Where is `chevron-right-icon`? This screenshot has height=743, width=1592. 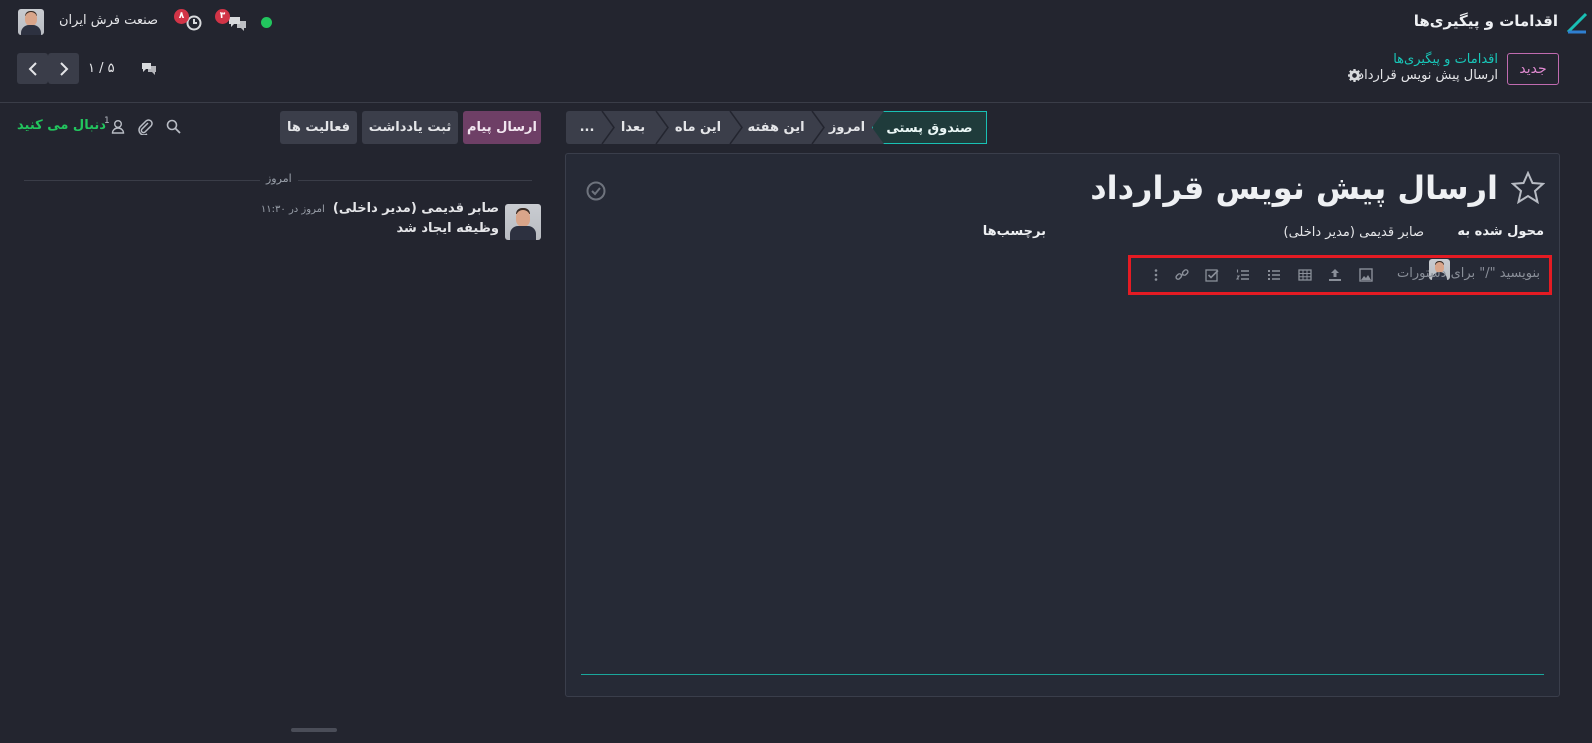
chevron-right-icon is located at coordinates (63, 68).